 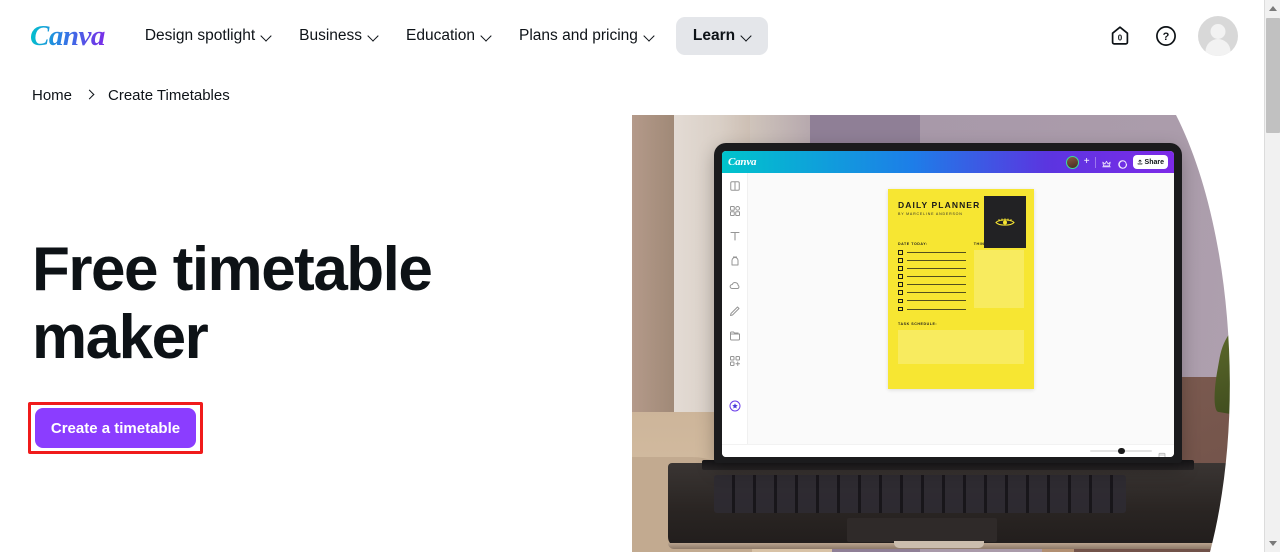 I want to click on nav-item-design-spotlight: Design spotlight, so click(x=208, y=36).